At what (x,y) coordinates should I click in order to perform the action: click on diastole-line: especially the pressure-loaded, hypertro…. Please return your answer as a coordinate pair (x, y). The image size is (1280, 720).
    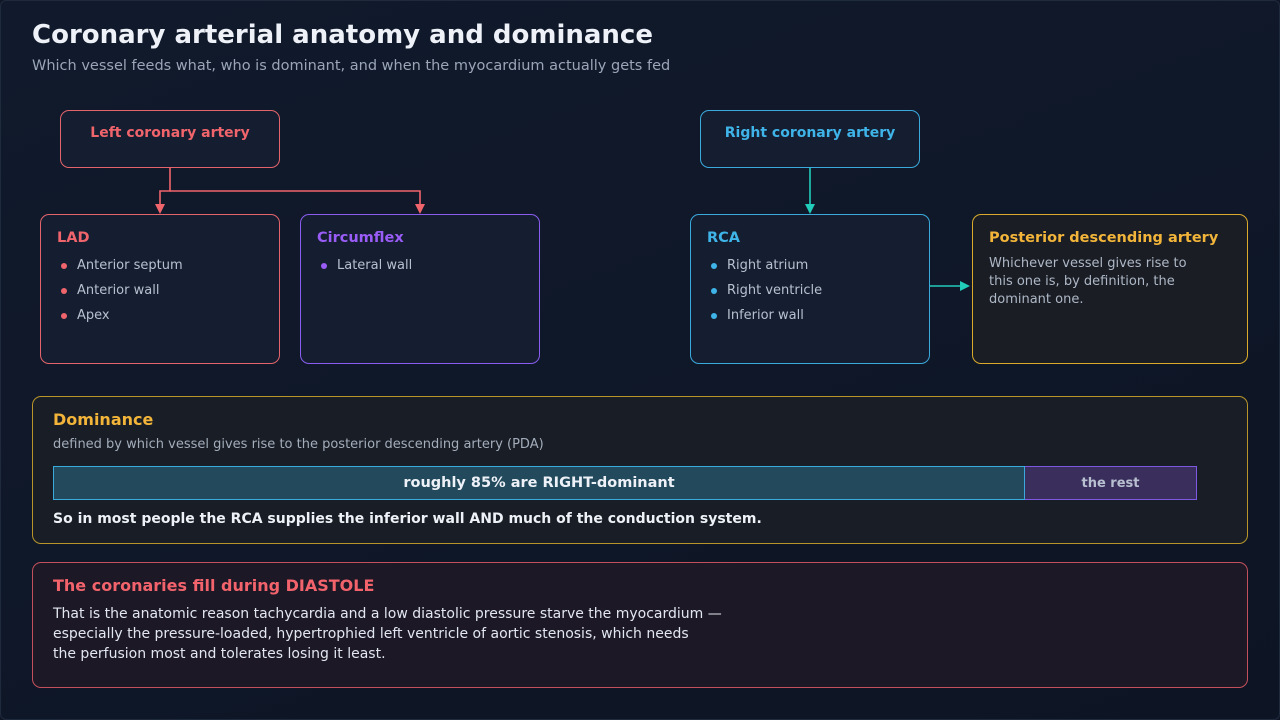
    Looking at the image, I should click on (371, 634).